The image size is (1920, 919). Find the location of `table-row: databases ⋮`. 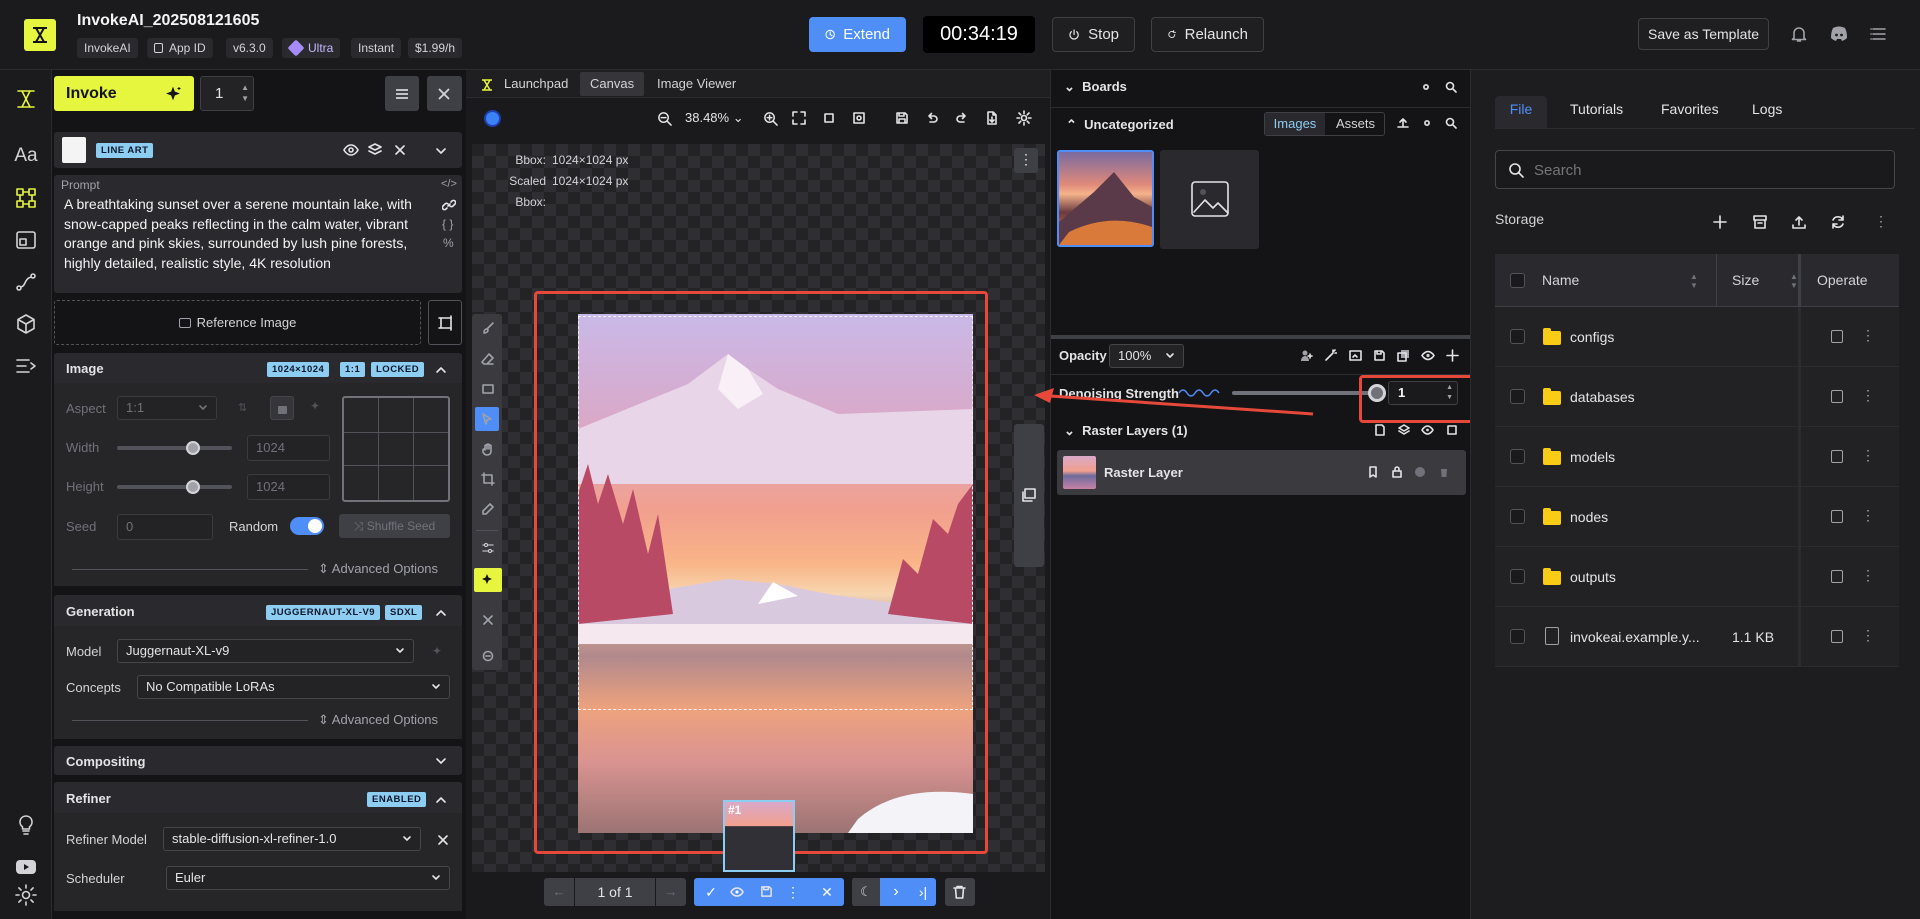

table-row: databases ⋮ is located at coordinates (1697, 397).